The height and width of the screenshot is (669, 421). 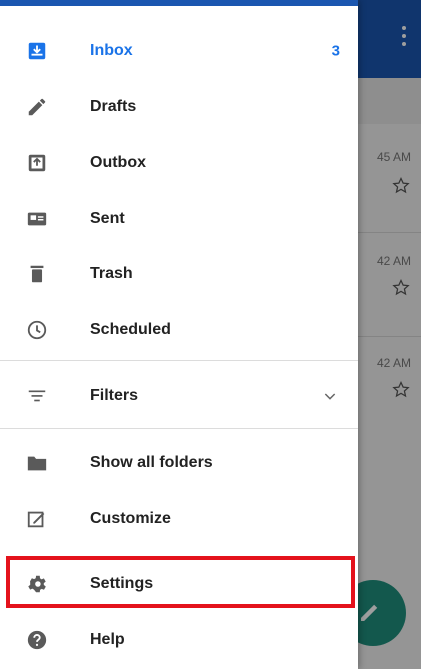 I want to click on drawer-item-scheduled: Scheduled, so click(x=179, y=330).